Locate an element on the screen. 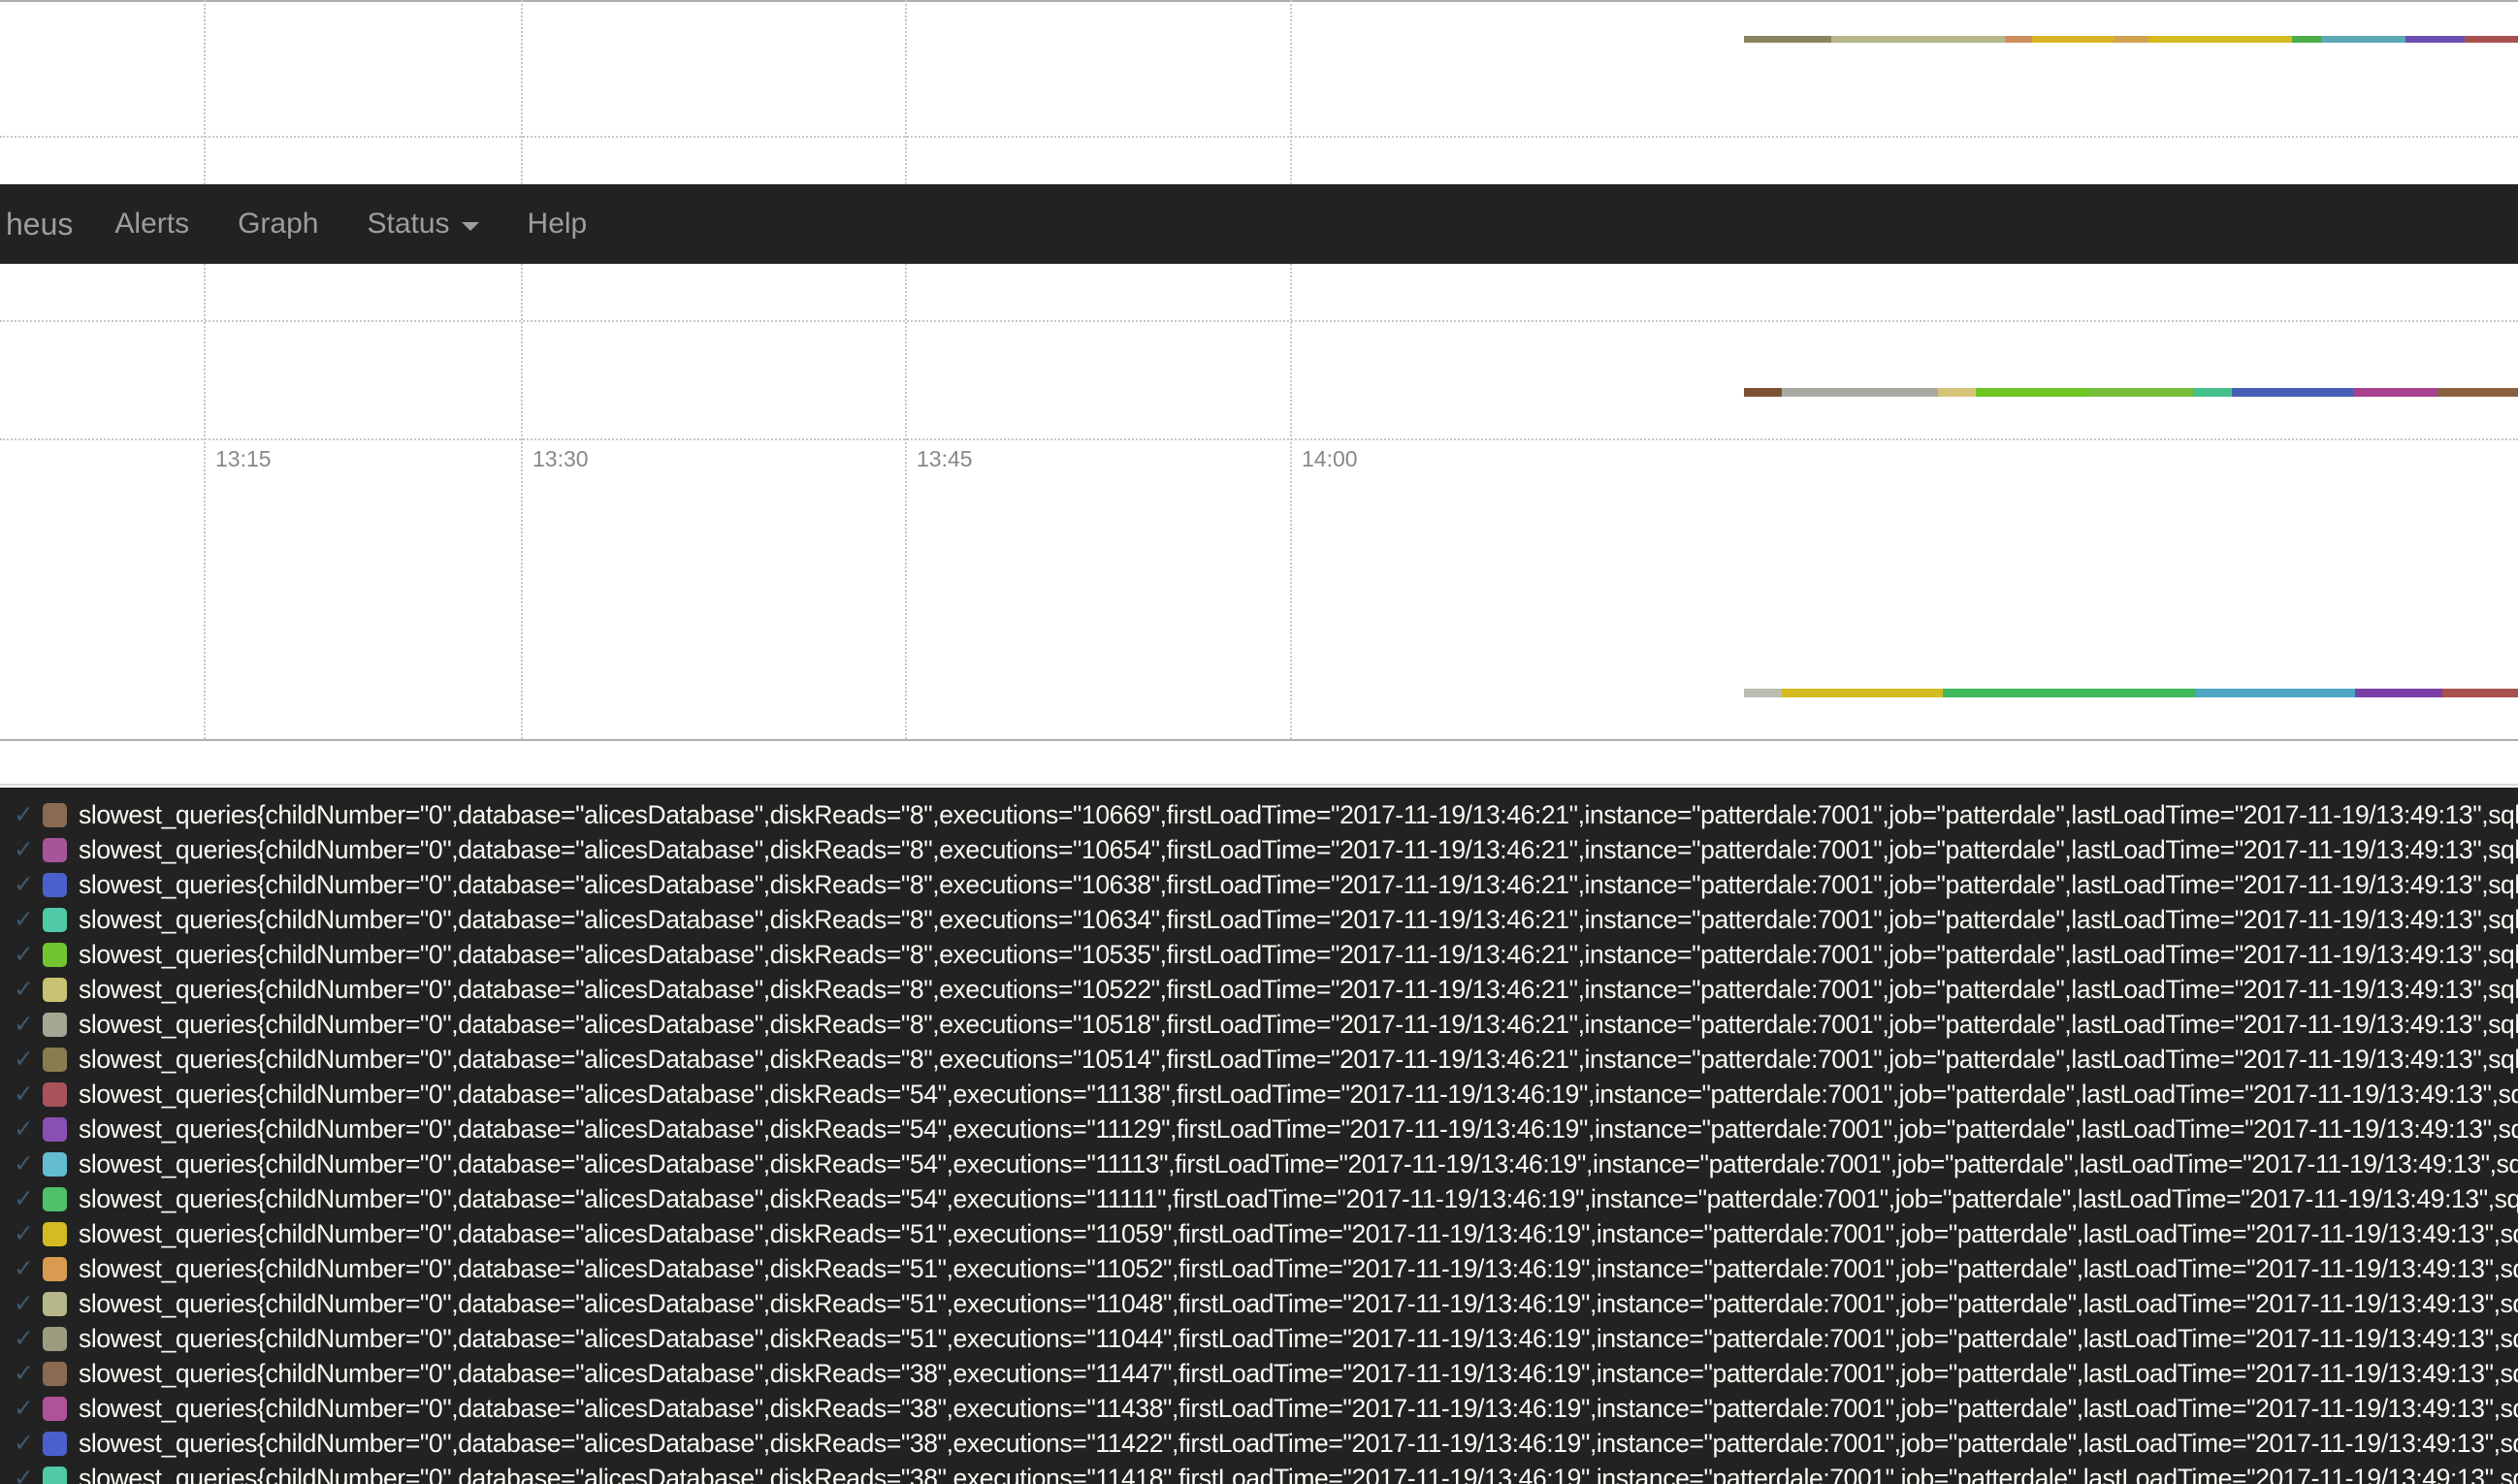  nav-item-status: Status is located at coordinates (422, 224).